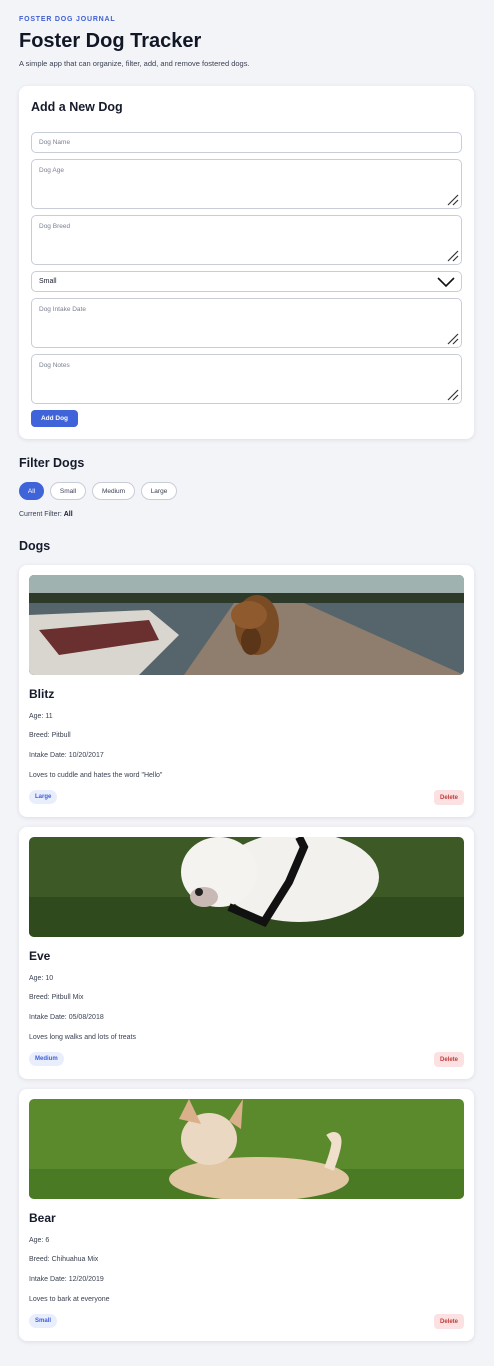 Image resolution: width=494 pixels, height=1366 pixels. Describe the element at coordinates (46, 1059) in the screenshot. I see `dog-size-badge: Medium` at that location.